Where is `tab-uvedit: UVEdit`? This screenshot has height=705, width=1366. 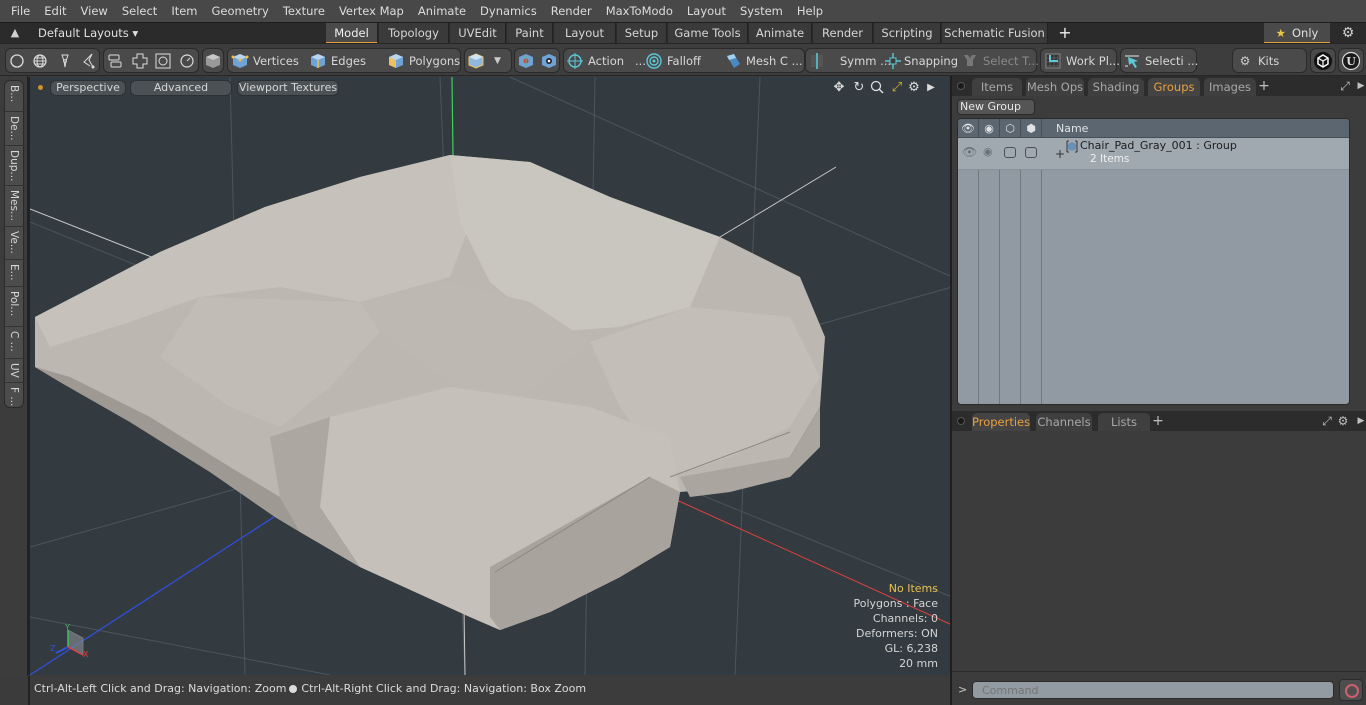
tab-uvedit: UVEdit is located at coordinates (478, 33).